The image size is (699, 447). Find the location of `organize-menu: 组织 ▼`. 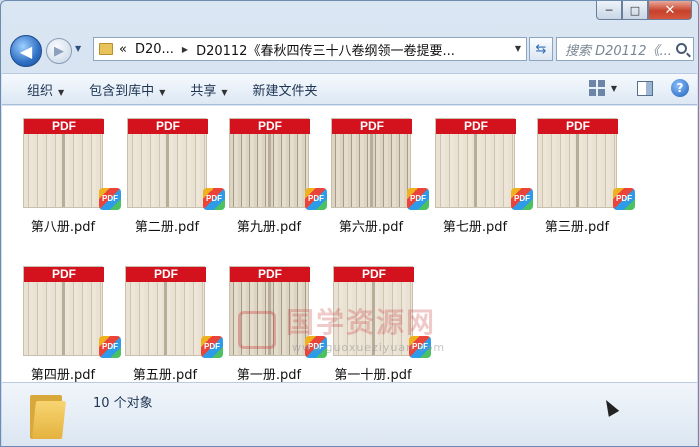

organize-menu: 组织 ▼ is located at coordinates (45, 89).